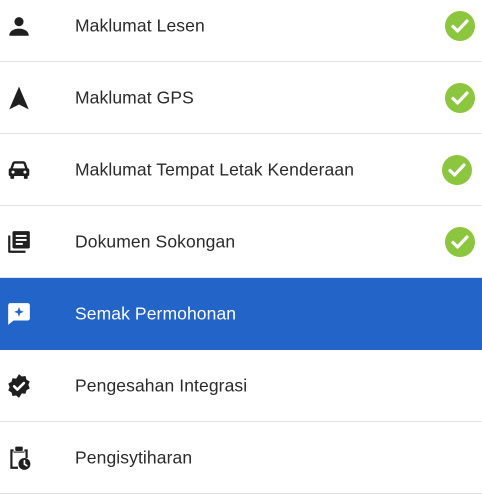 This screenshot has width=482, height=494. Describe the element at coordinates (19, 386) in the screenshot. I see `verified-badge-icon` at that location.